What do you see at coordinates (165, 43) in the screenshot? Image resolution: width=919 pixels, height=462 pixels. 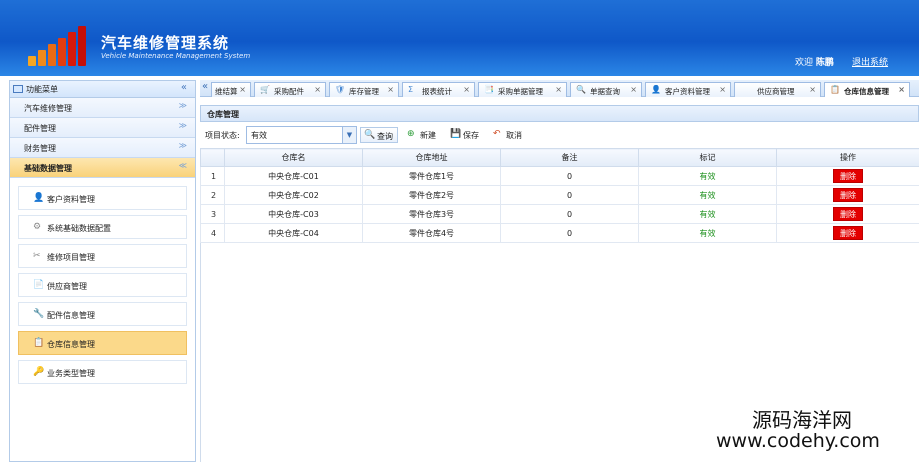 I see `app-title: 汽车维修管理系统` at bounding box center [165, 43].